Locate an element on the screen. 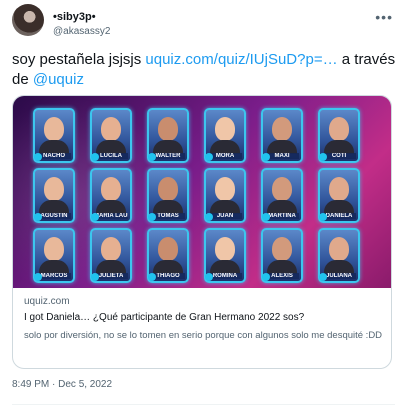 The width and height of the screenshot is (407, 415). contestant-name: MAXI is located at coordinates (282, 156).